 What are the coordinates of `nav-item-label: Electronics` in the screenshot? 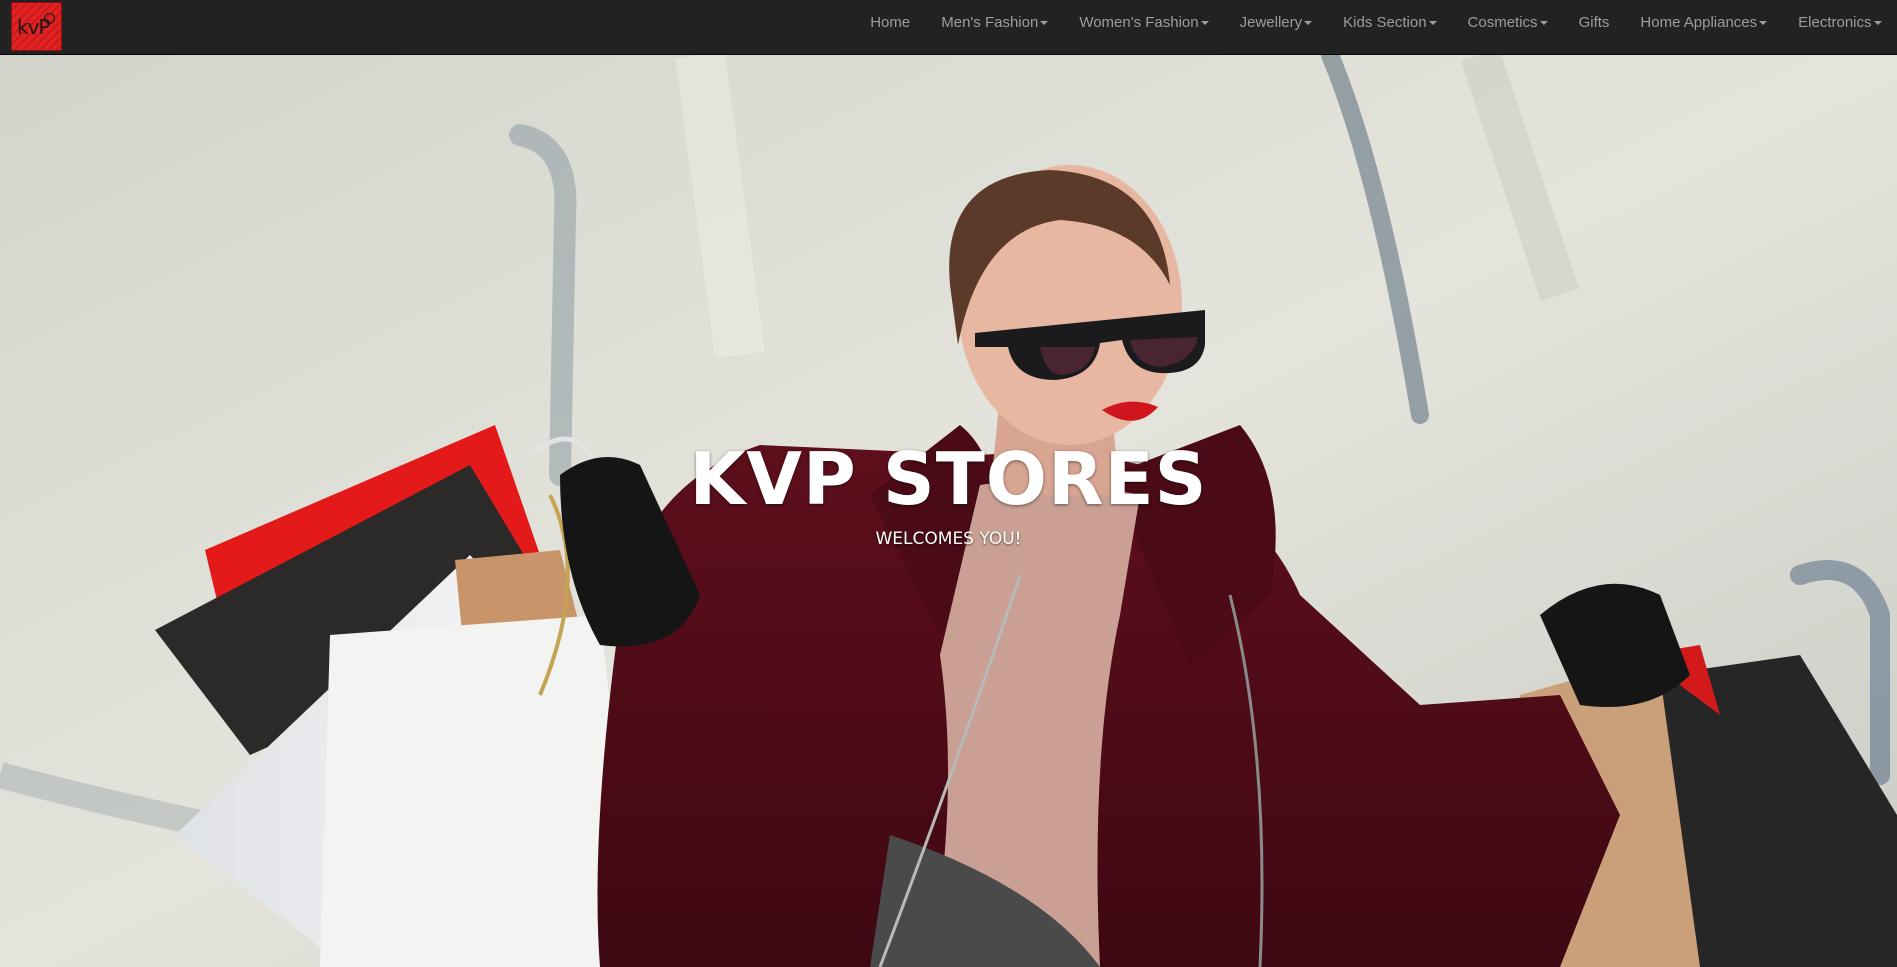 It's located at (1835, 22).